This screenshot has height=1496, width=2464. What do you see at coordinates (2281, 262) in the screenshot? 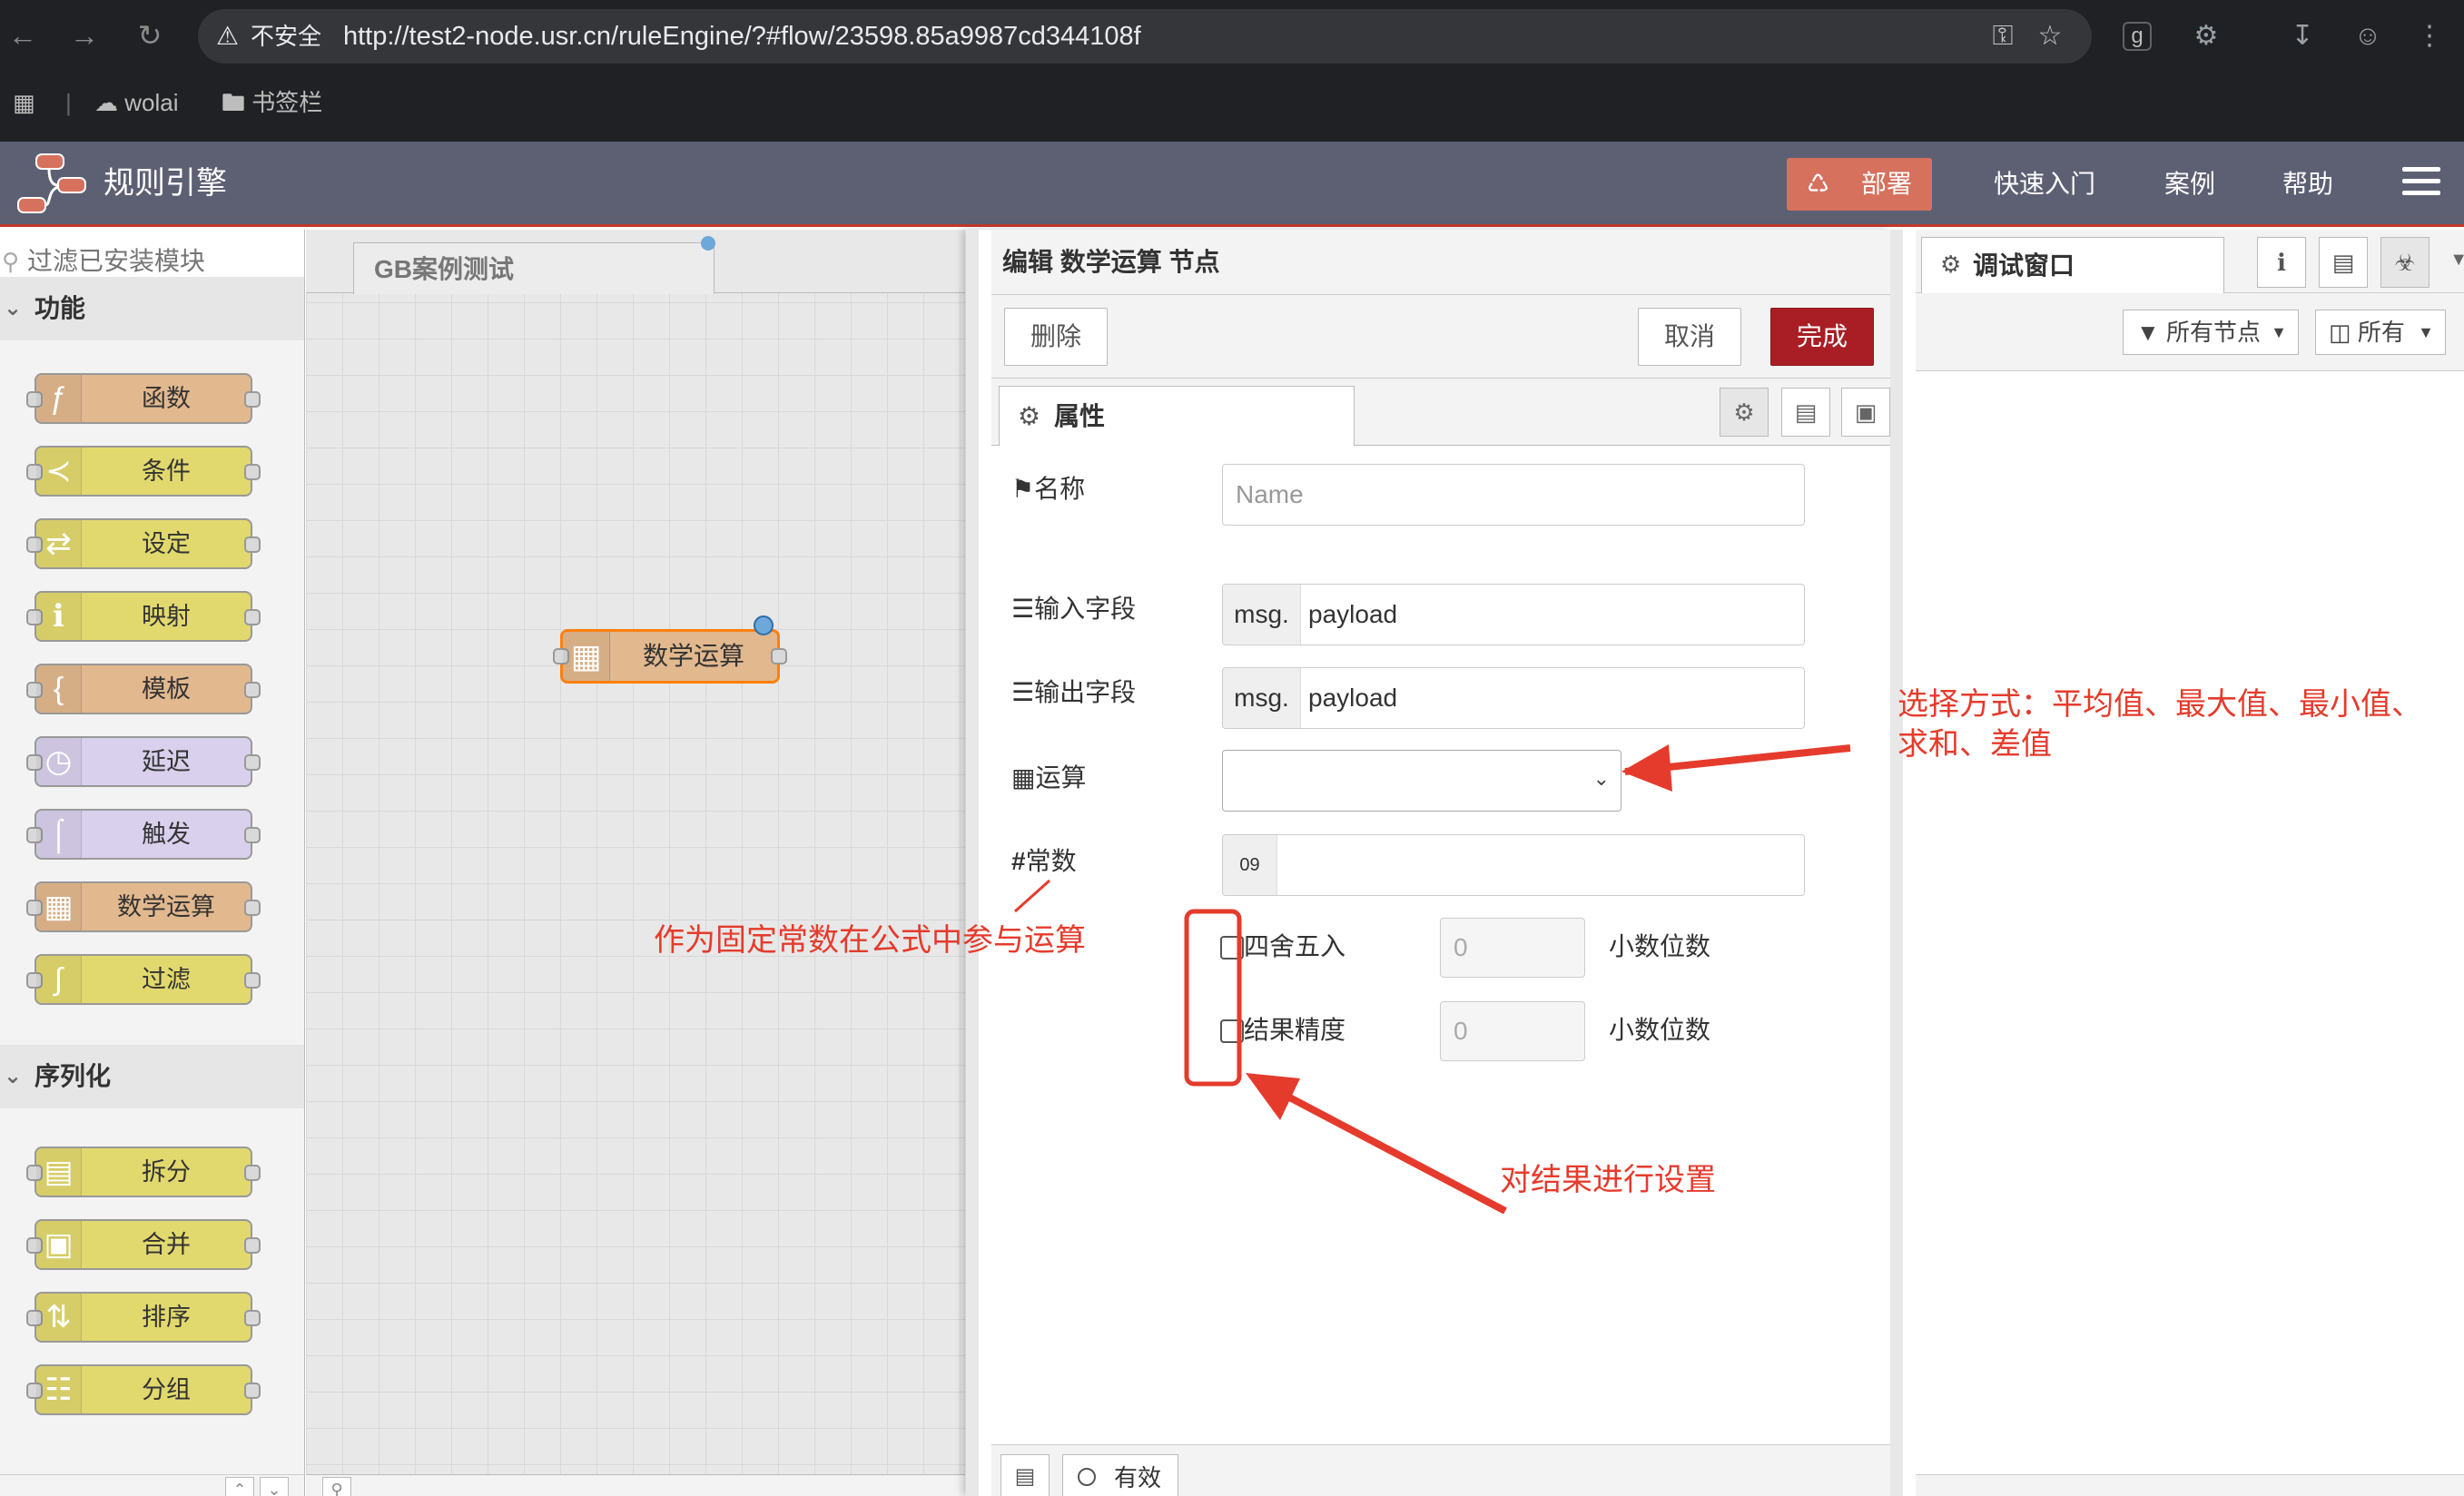
I see `info-icon: ℹ` at bounding box center [2281, 262].